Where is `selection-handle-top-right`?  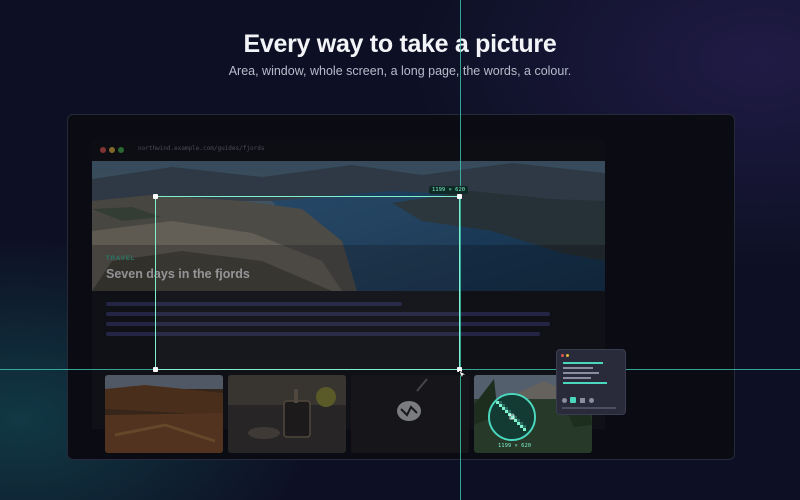 selection-handle-top-right is located at coordinates (459, 196).